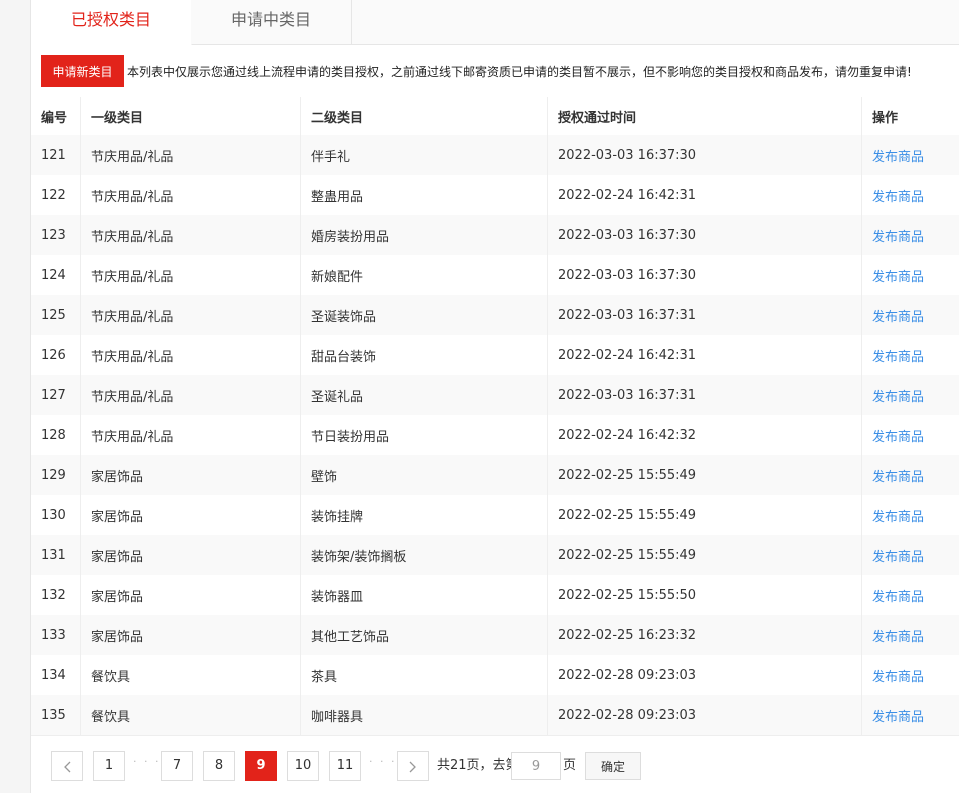 The width and height of the screenshot is (959, 793). What do you see at coordinates (424, 155) in the screenshot?
I see `cell-level2: 伴手礼` at bounding box center [424, 155].